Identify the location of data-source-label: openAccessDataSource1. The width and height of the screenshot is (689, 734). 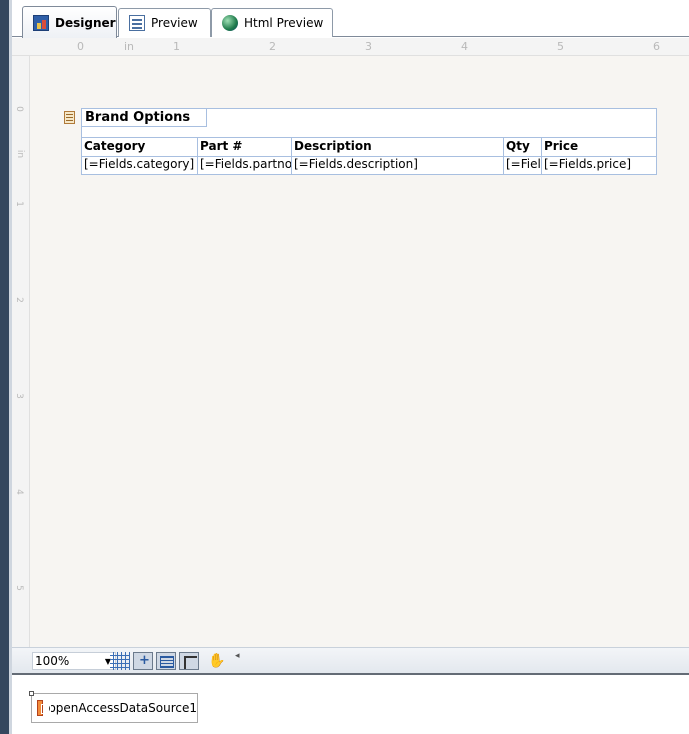
(122, 708).